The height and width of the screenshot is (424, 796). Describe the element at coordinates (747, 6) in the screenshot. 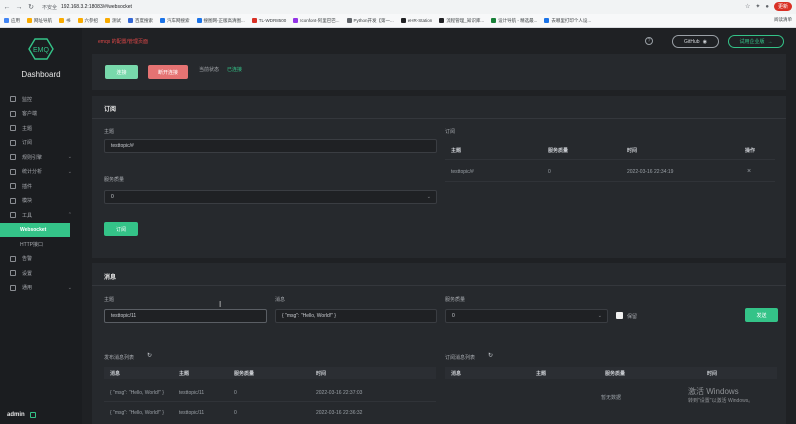

I see `star-icon: ☆` at that location.